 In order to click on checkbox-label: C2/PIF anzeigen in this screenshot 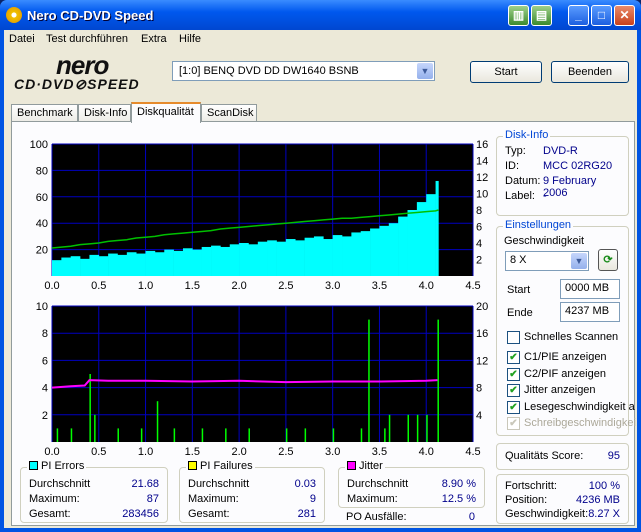, I will do `click(565, 373)`.